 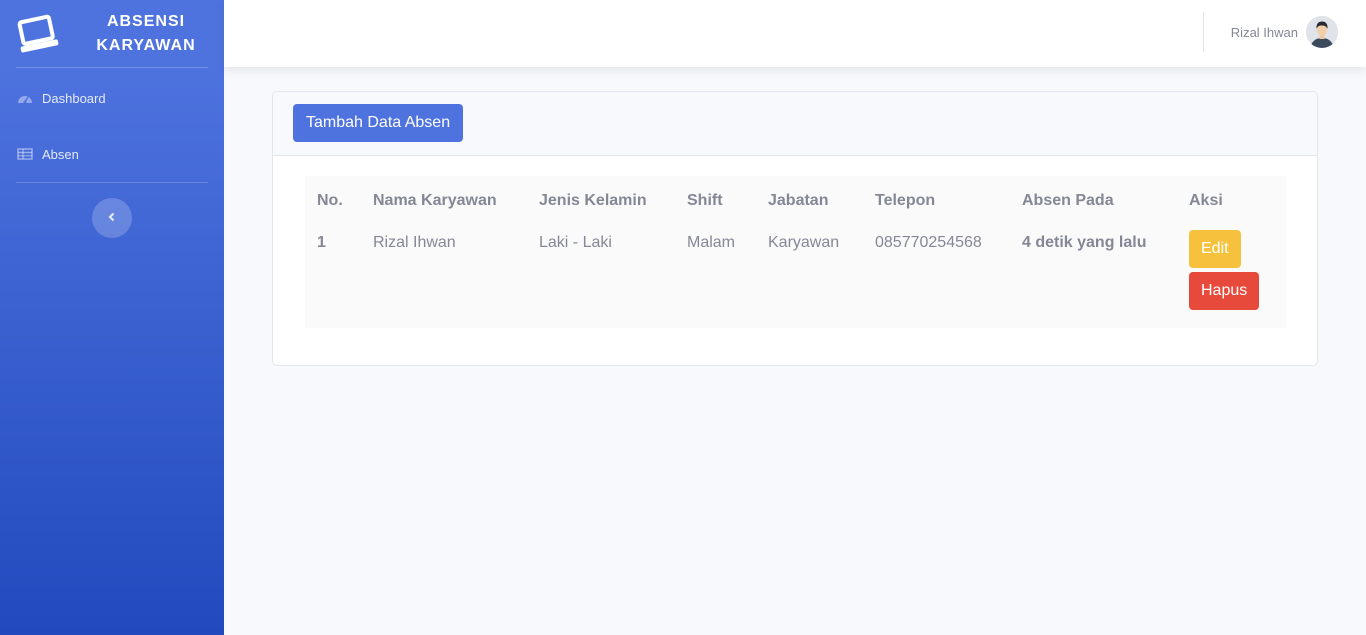 I want to click on table-icon, so click(x=25, y=154).